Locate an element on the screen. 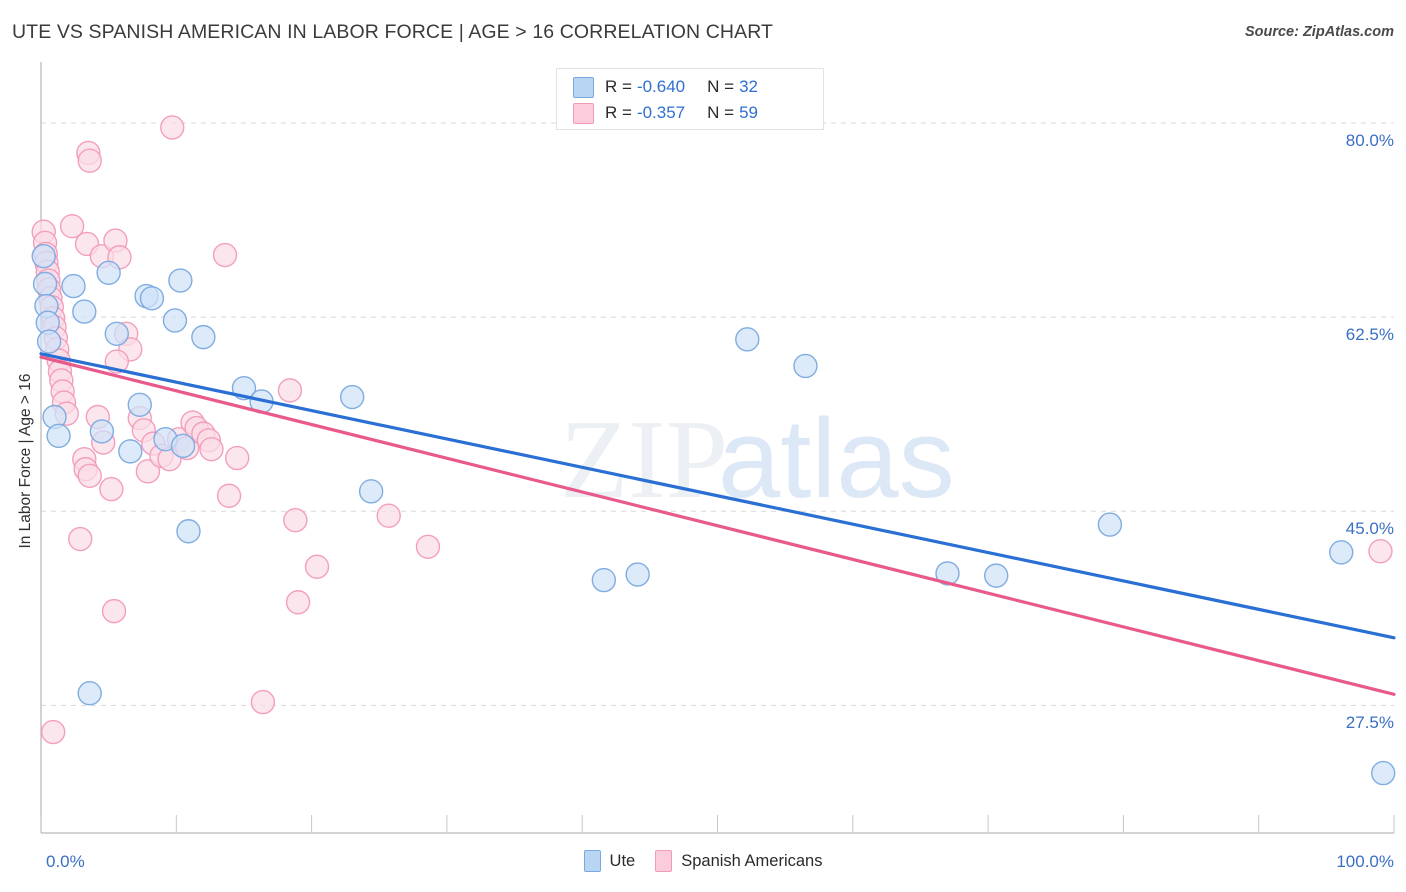 Image resolution: width=1406 pixels, height=892 pixels. legend-item-ute: Ute is located at coordinates (609, 861).